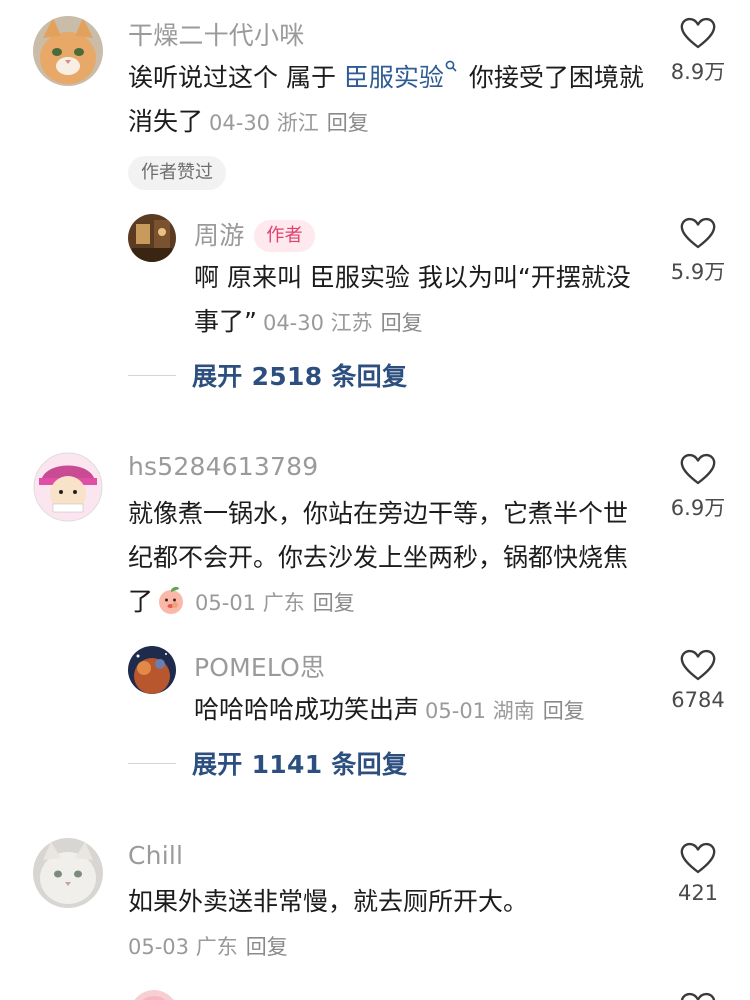 The width and height of the screenshot is (750, 1000). I want to click on like-count: 6784, so click(698, 700).